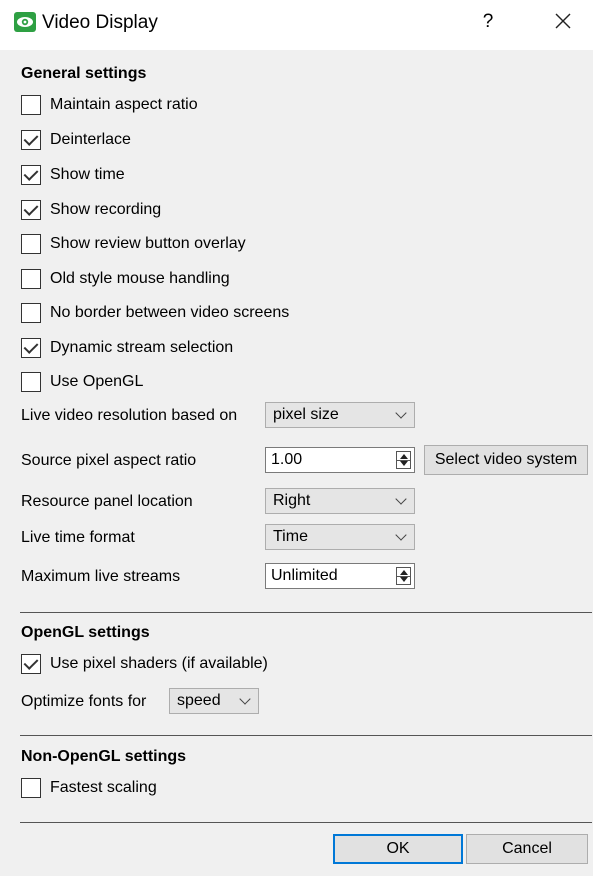 Image resolution: width=593 pixels, height=876 pixels. I want to click on no-border-checkbox: No border between video screens, so click(155, 313).